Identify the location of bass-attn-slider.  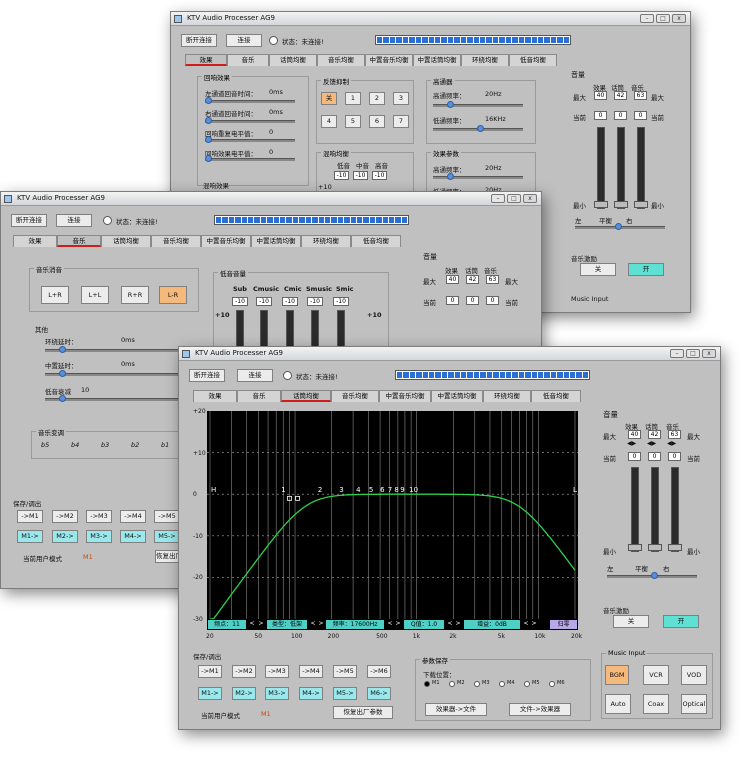
(120, 398).